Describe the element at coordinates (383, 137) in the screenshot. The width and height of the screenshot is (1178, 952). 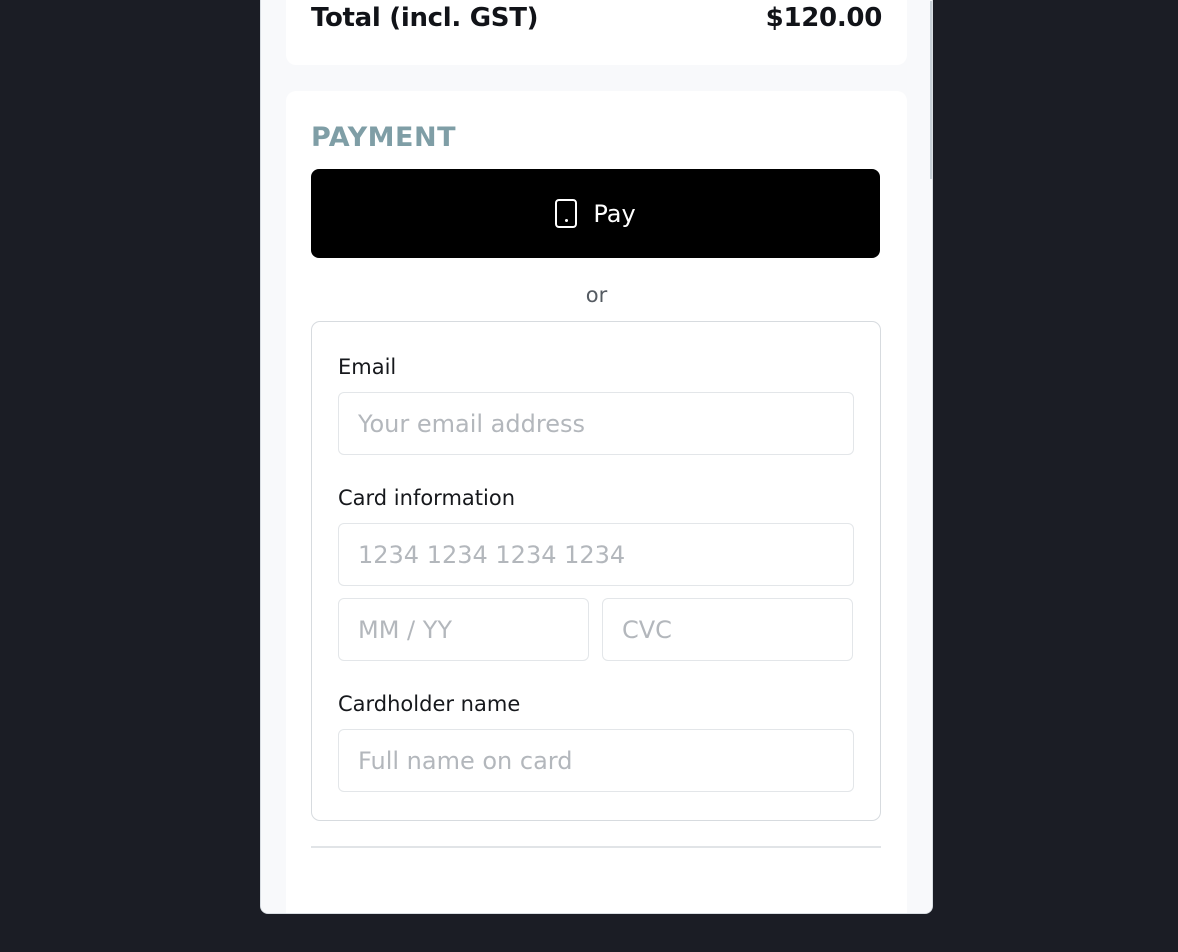
I see `payment-section-title: PAYMENT` at that location.